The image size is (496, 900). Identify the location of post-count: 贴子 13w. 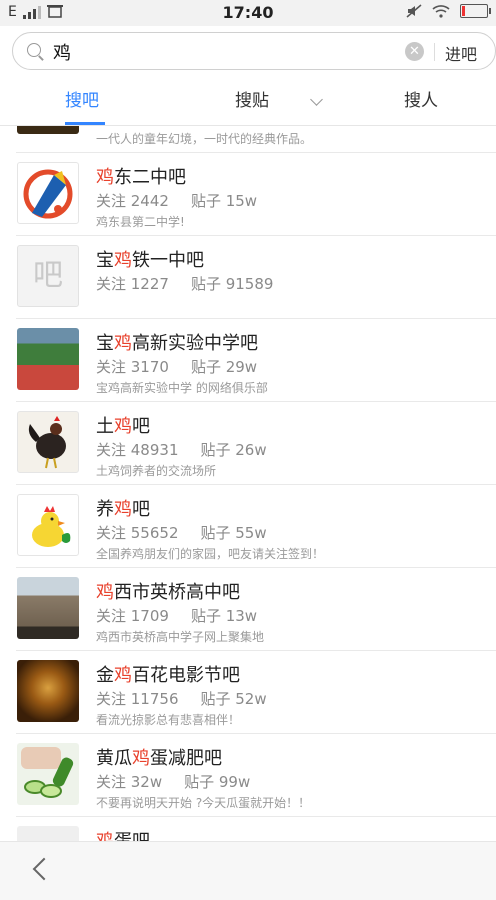
(224, 616).